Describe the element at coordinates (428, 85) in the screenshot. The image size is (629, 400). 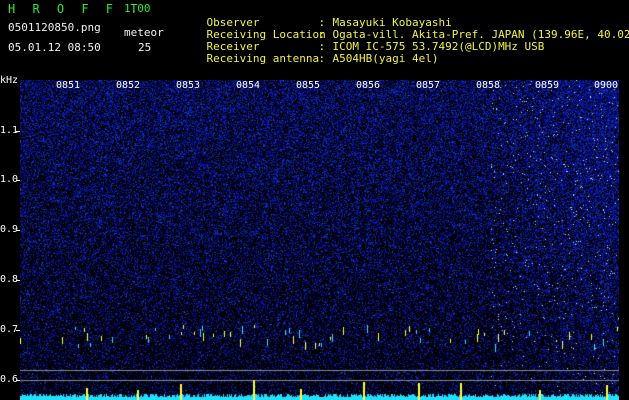
I see `time-label: 0857` at that location.